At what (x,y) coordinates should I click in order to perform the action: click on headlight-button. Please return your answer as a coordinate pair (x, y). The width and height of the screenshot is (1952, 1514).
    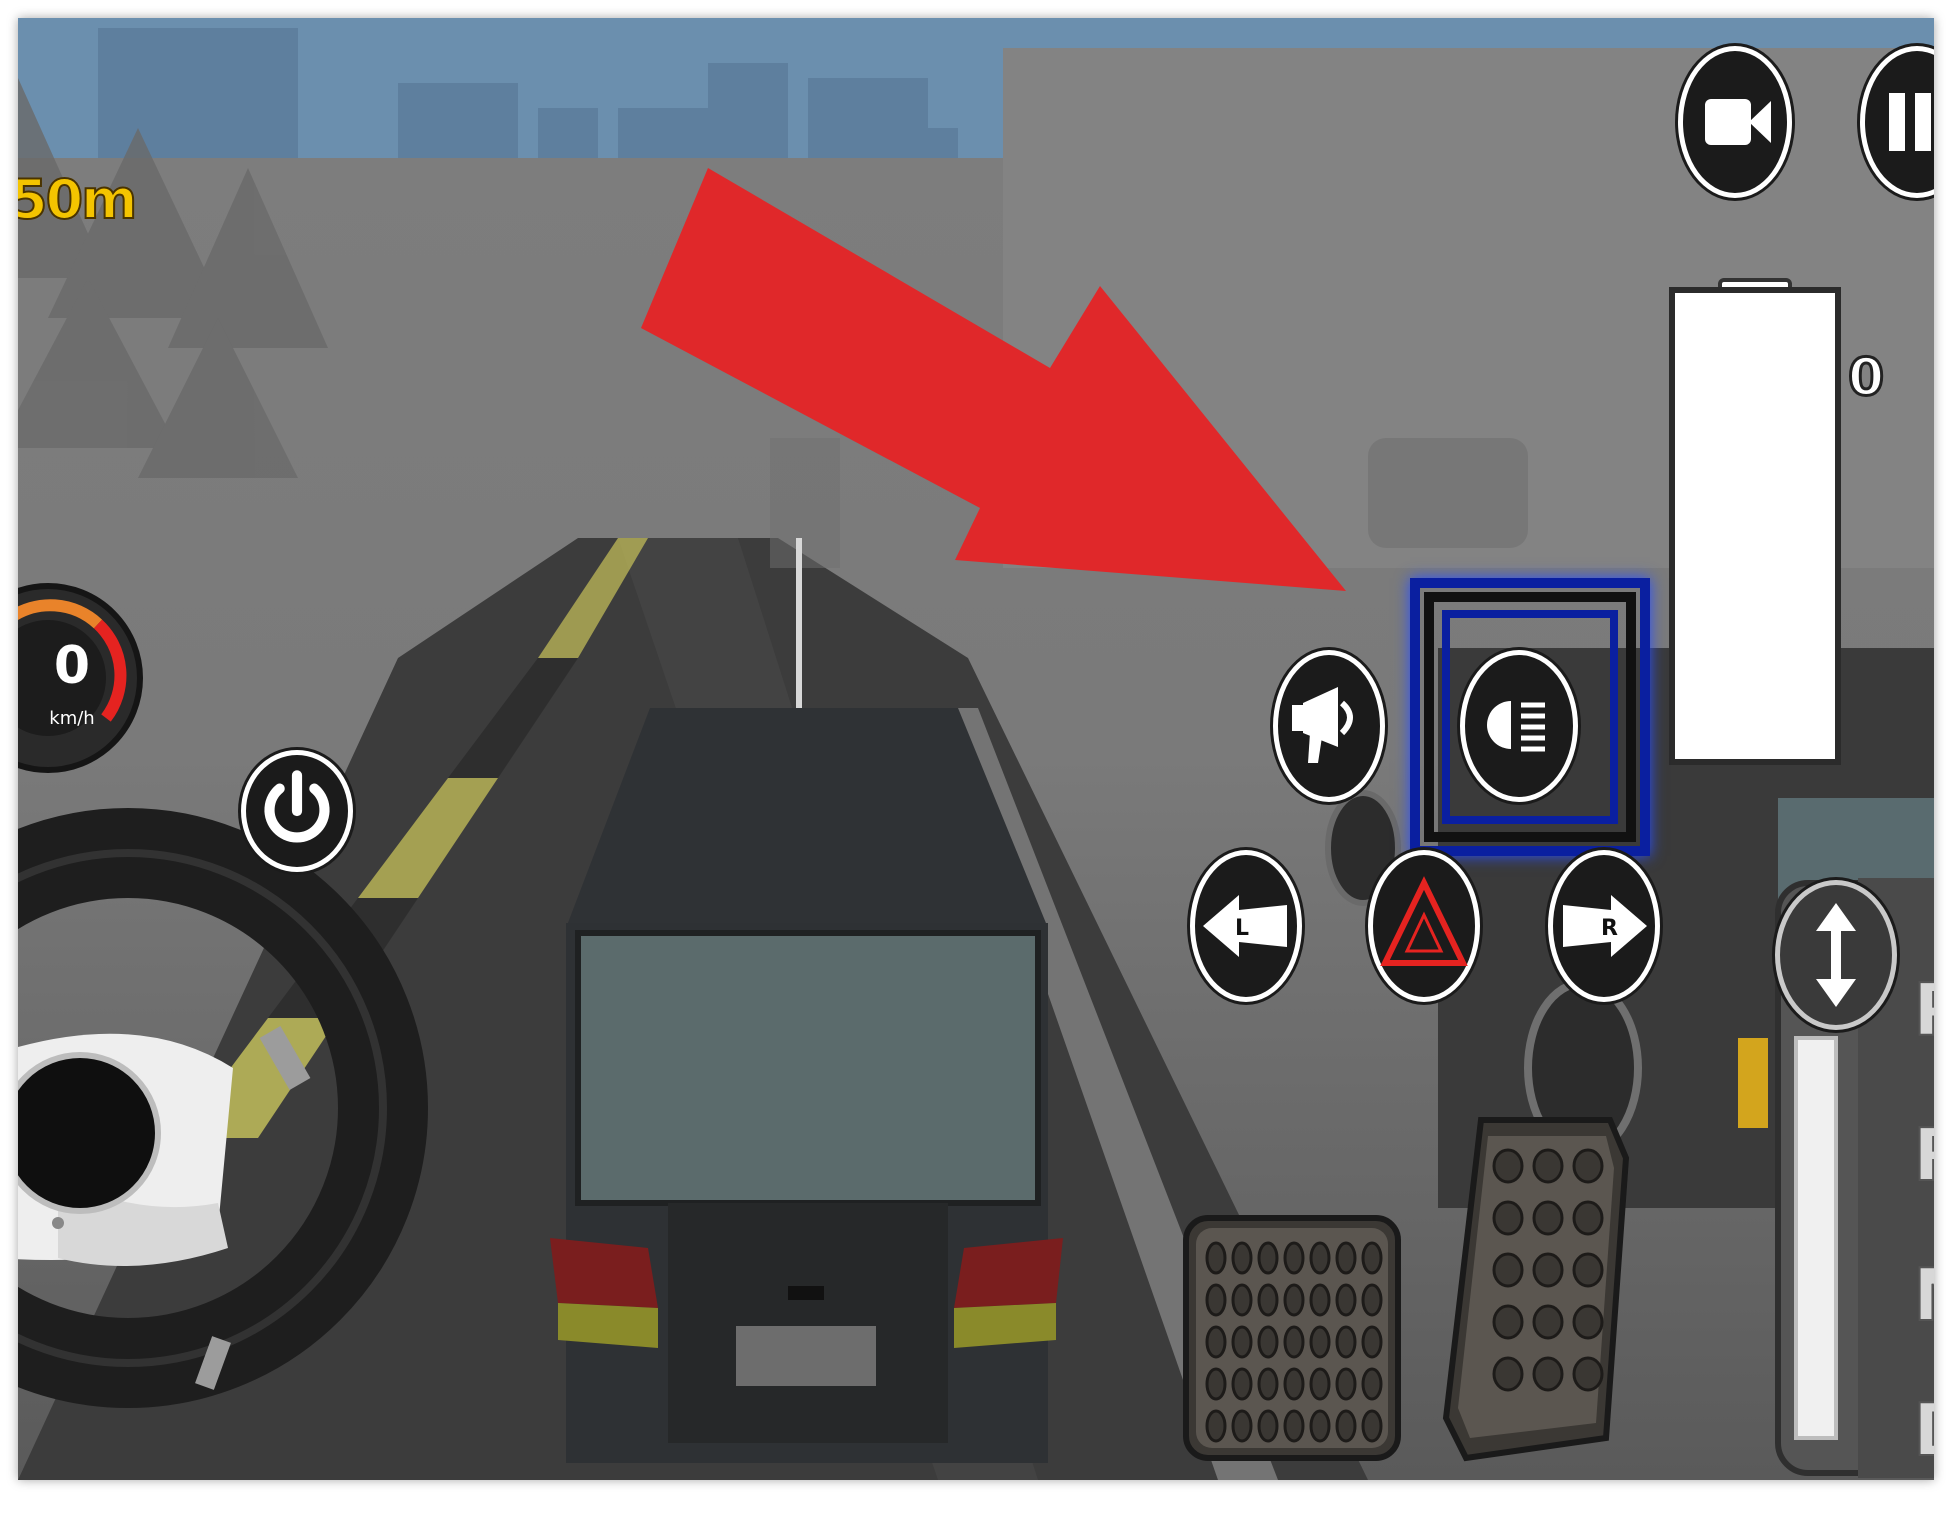
    Looking at the image, I should click on (1519, 726).